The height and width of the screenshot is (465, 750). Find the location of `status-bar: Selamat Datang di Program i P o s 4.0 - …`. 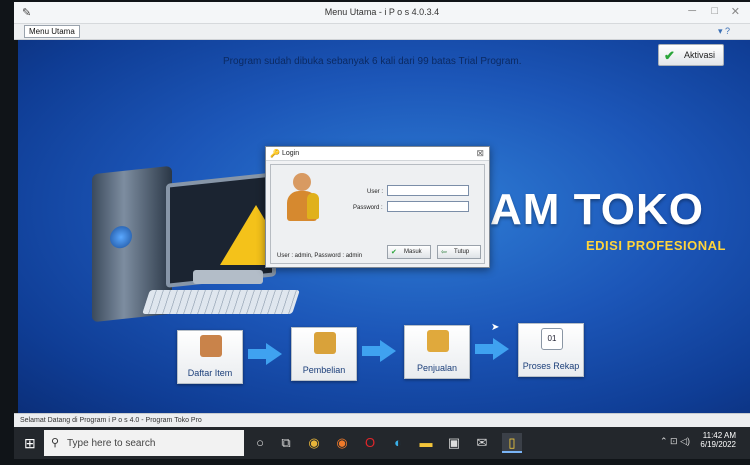

status-bar: Selamat Datang di Program i P o s 4.0 - … is located at coordinates (382, 420).